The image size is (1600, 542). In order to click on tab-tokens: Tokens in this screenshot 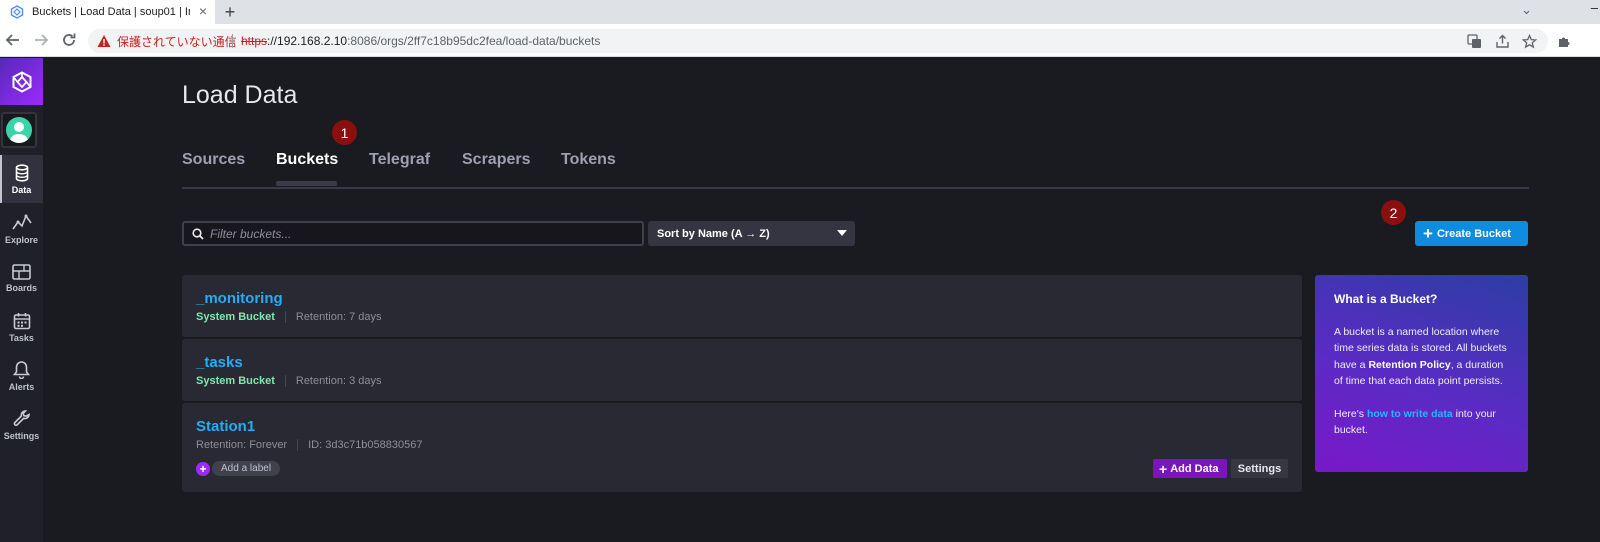, I will do `click(588, 160)`.